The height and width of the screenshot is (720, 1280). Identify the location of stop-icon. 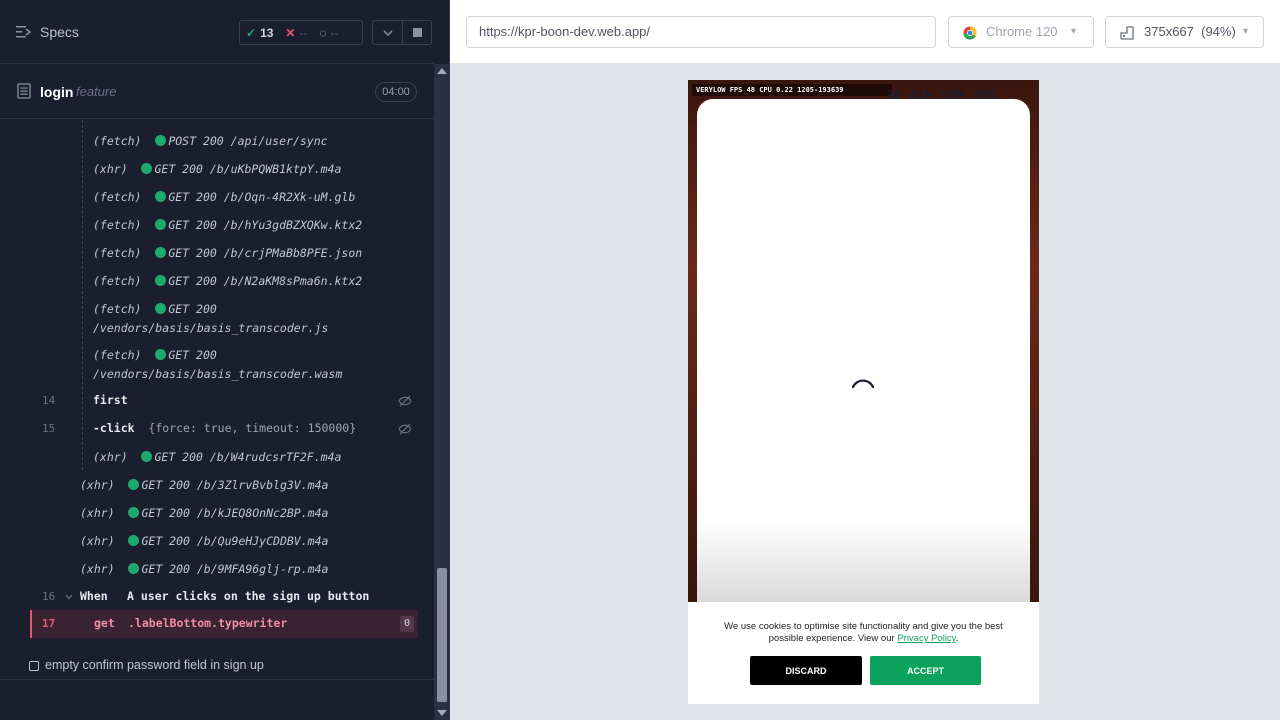
(417, 32).